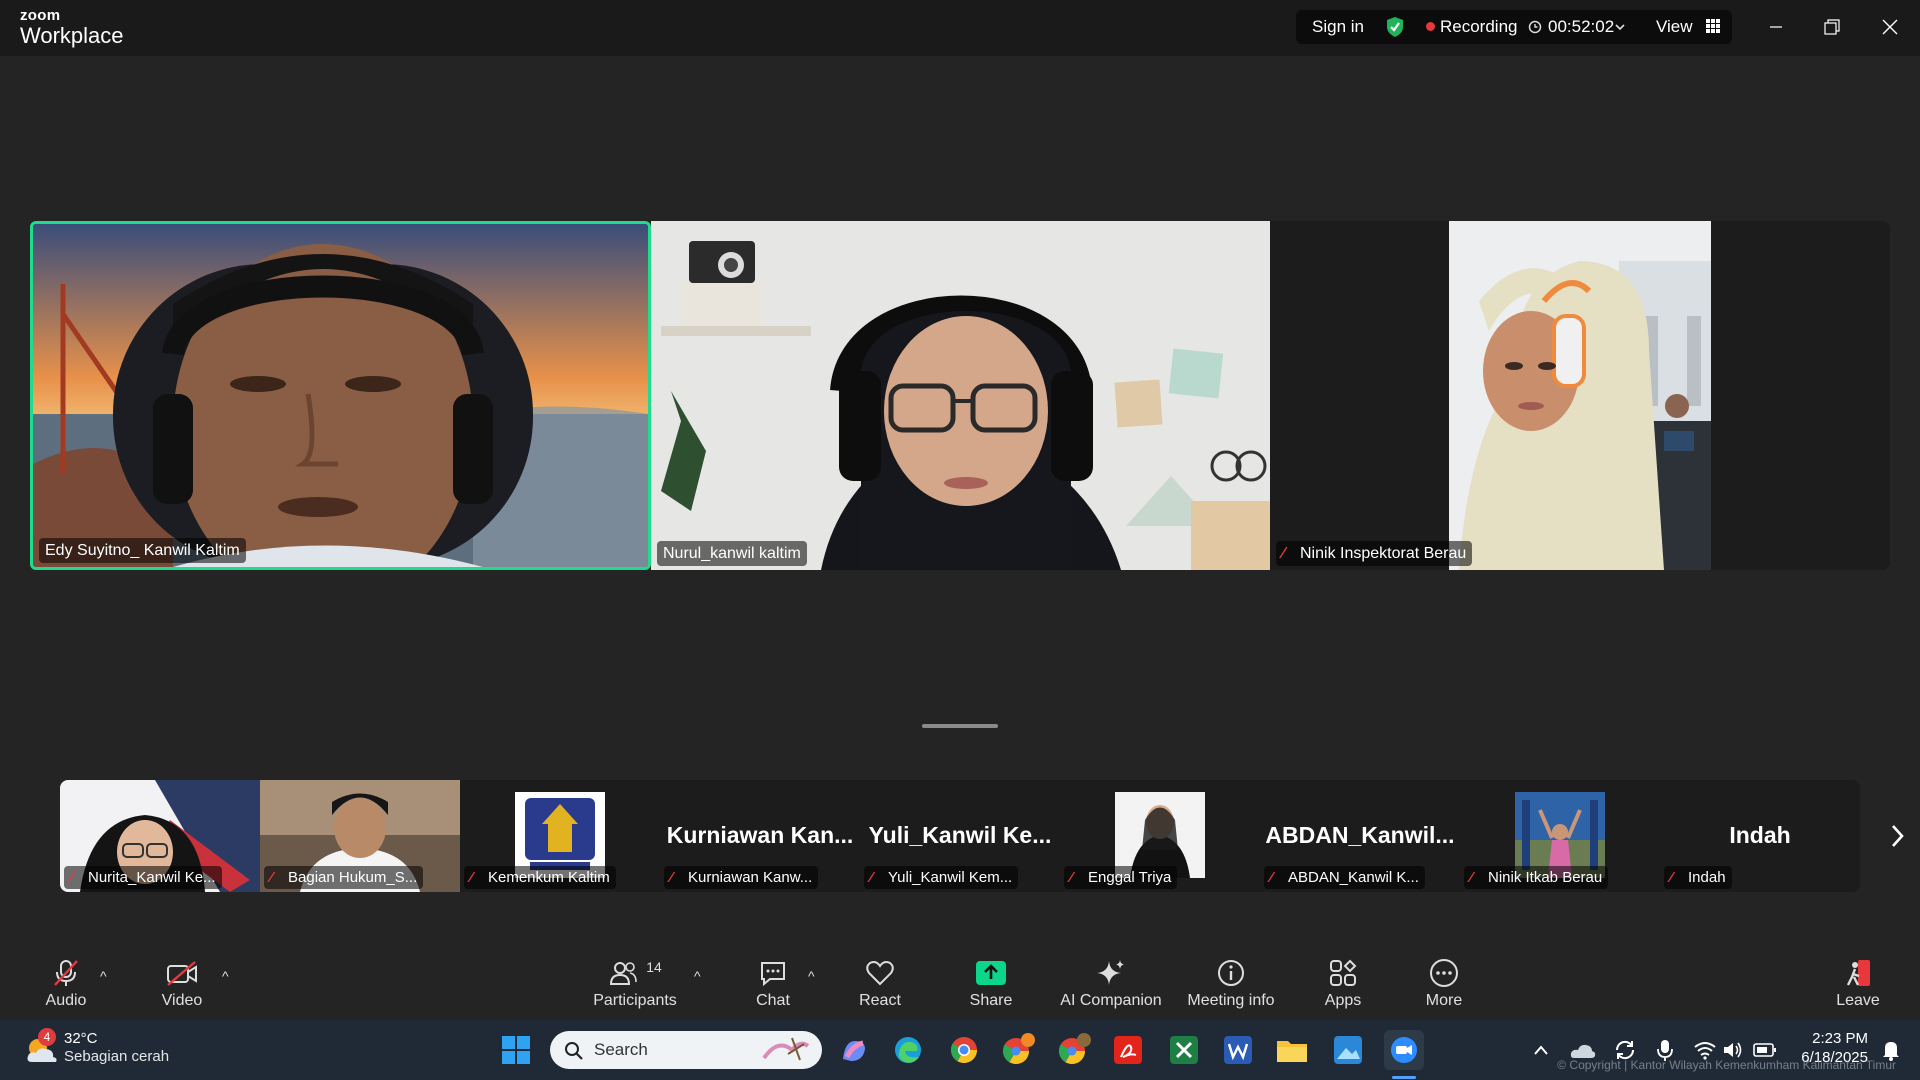 The image size is (1920, 1080). I want to click on show-hidden-icons-chevron-up-icon, so click(1541, 1050).